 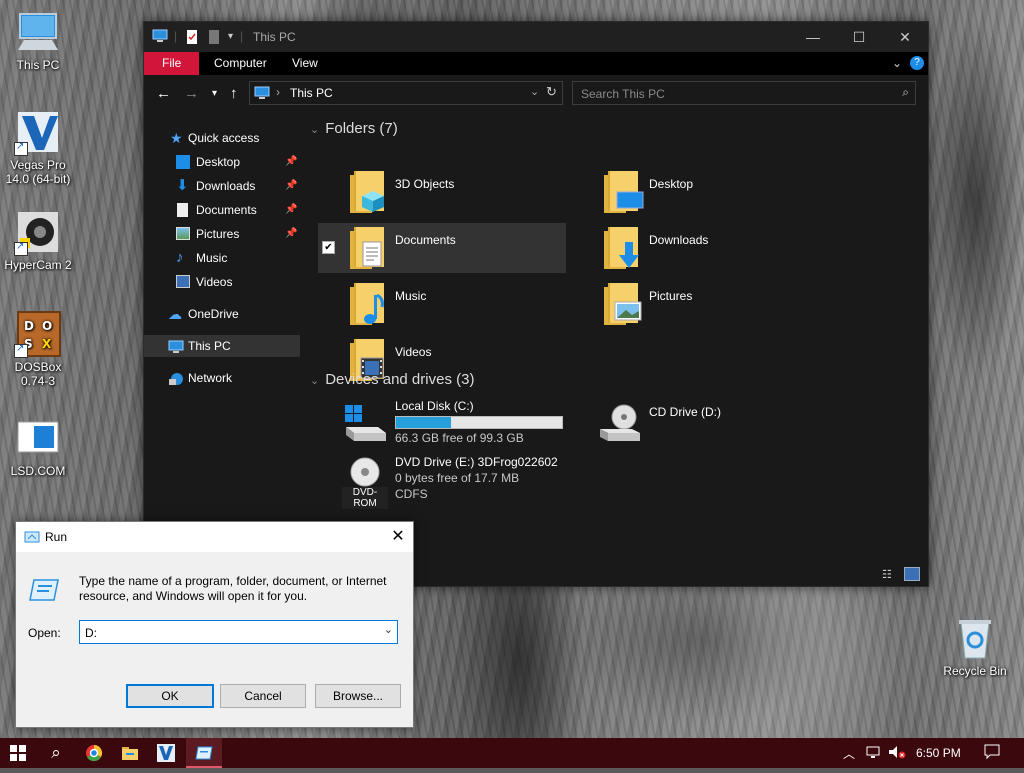 I want to click on ok-button: OK, so click(x=170, y=696).